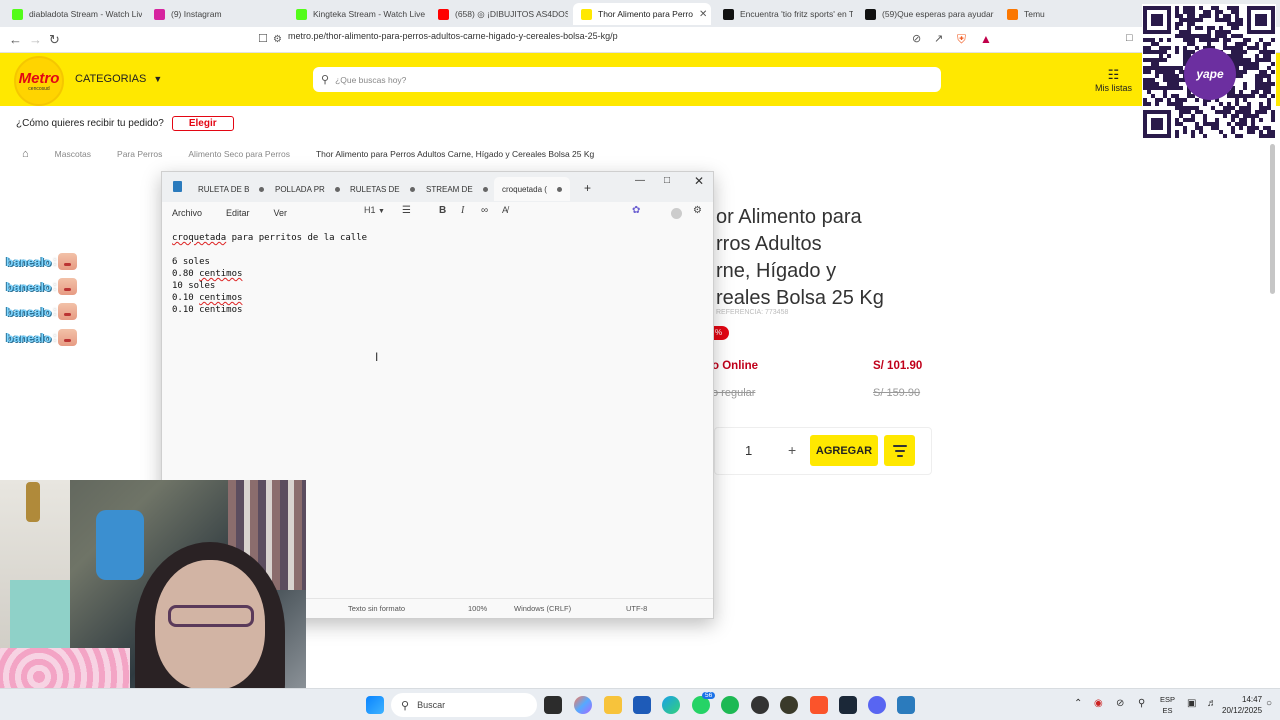 The image size is (1280, 720). I want to click on microphone-icon: ⚲, so click(1141, 703).